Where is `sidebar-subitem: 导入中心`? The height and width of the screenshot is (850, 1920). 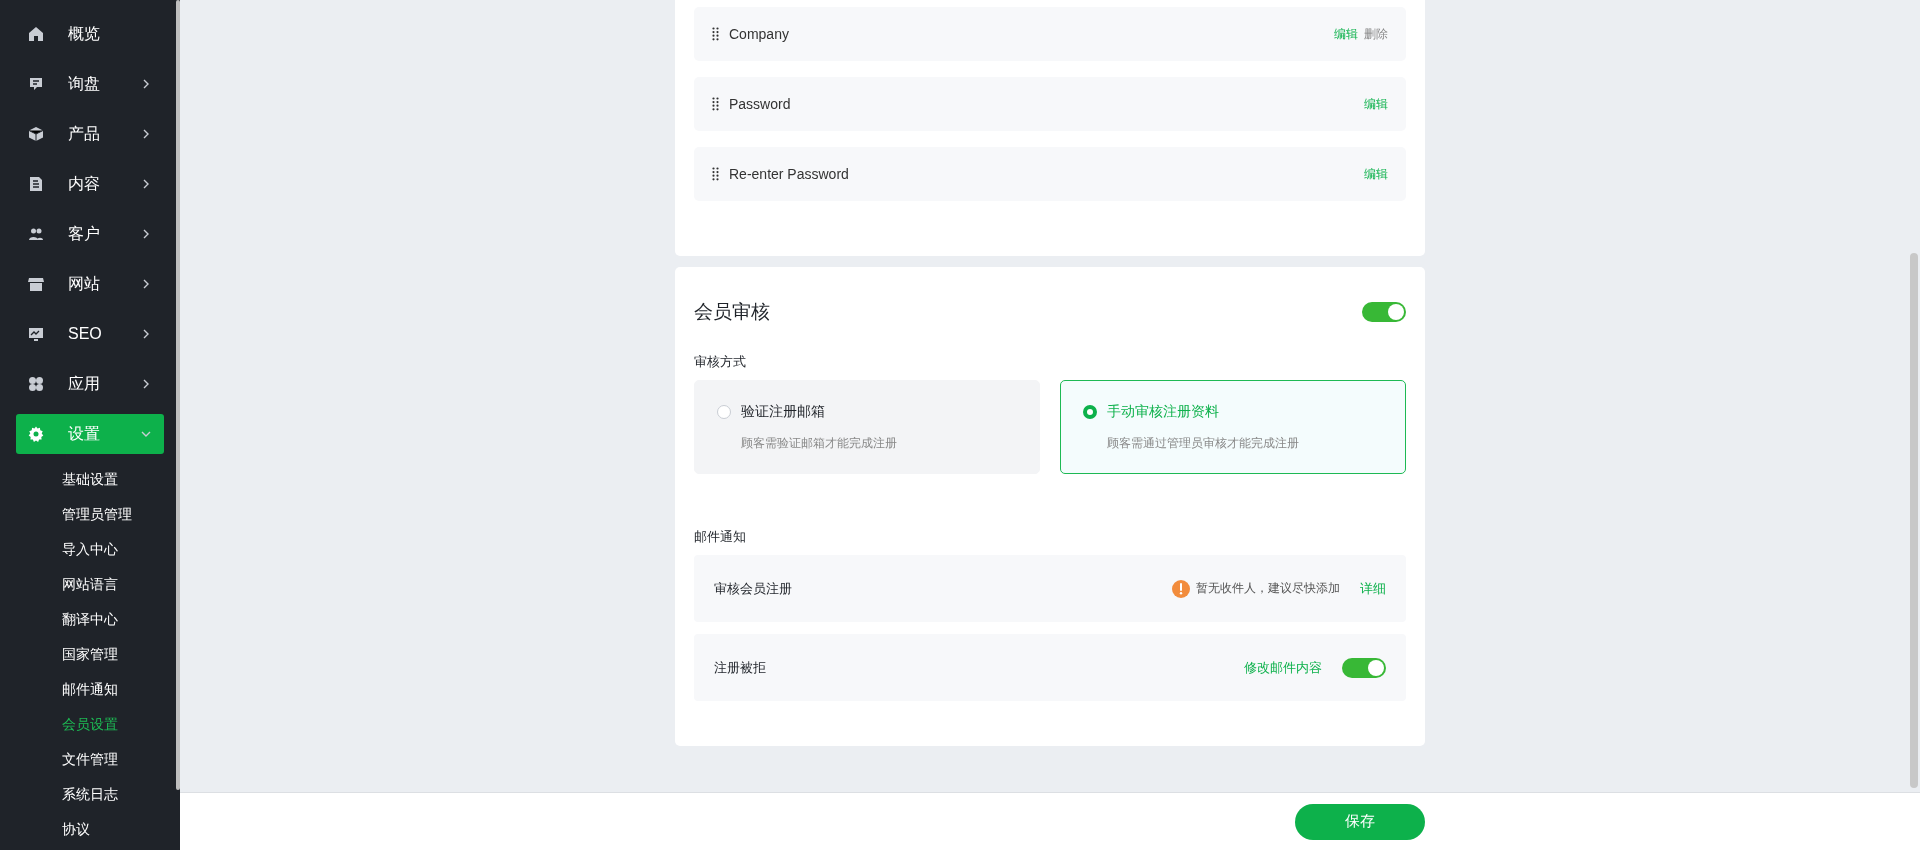 sidebar-subitem: 导入中心 is located at coordinates (90, 549).